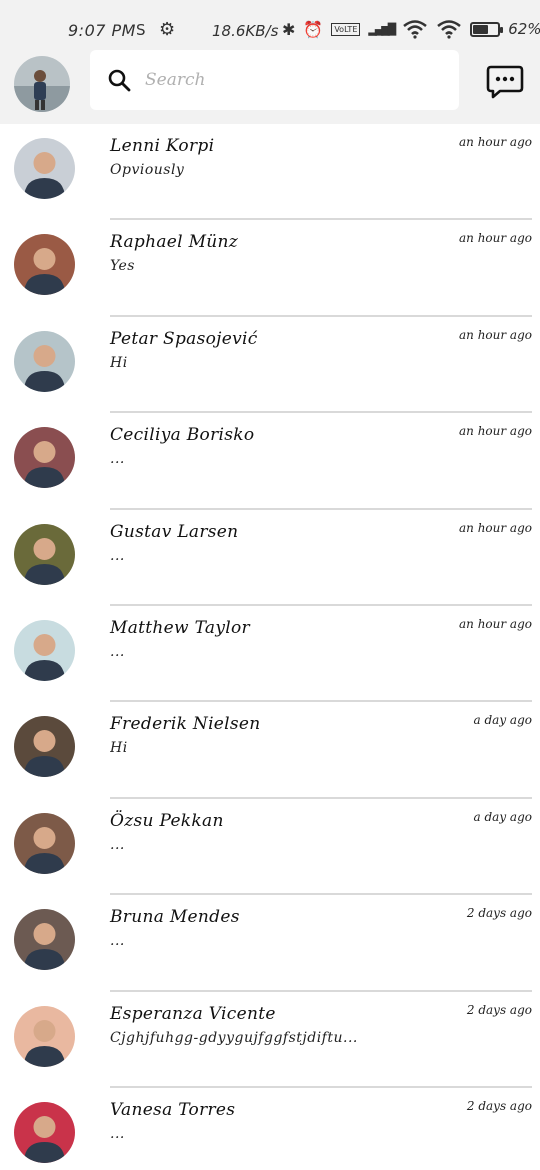  Describe the element at coordinates (147, 170) in the screenshot. I see `message-preview: Opviously` at that location.